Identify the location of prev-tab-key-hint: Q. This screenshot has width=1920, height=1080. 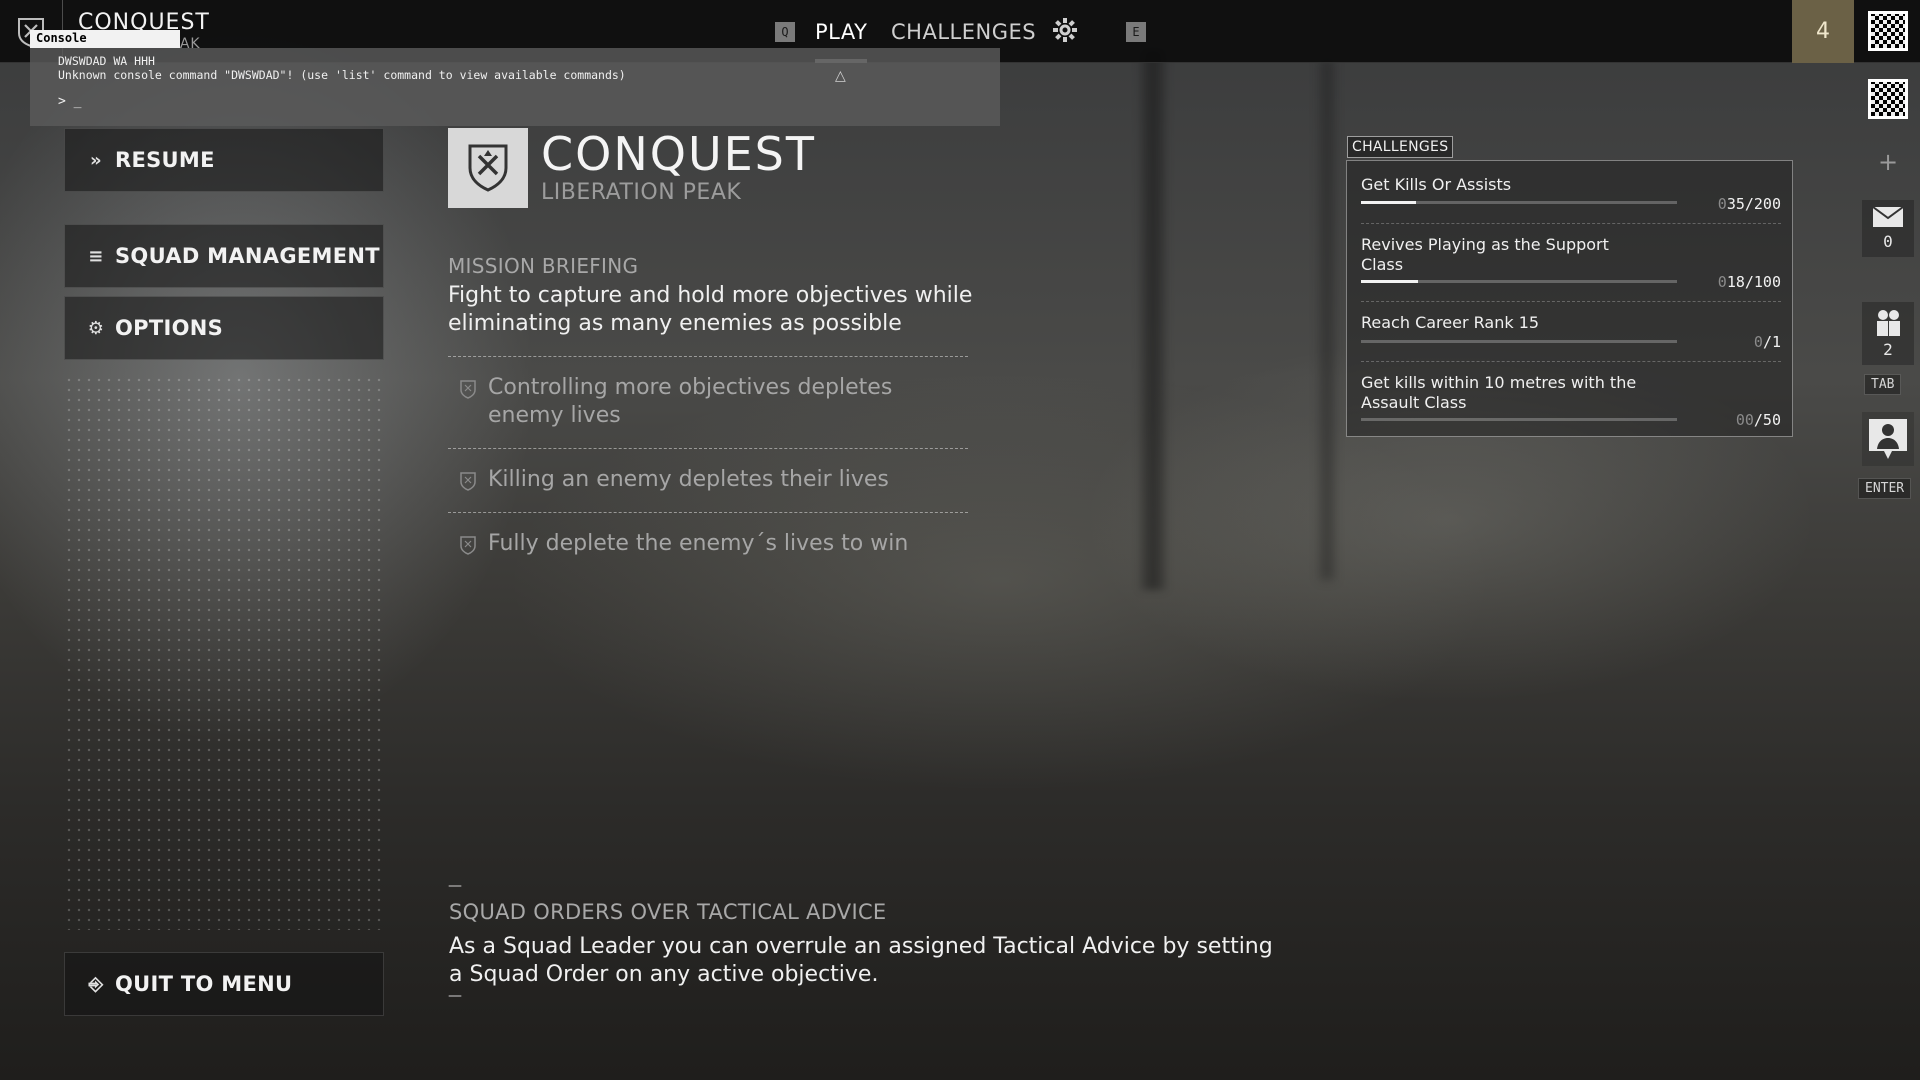
(785, 31).